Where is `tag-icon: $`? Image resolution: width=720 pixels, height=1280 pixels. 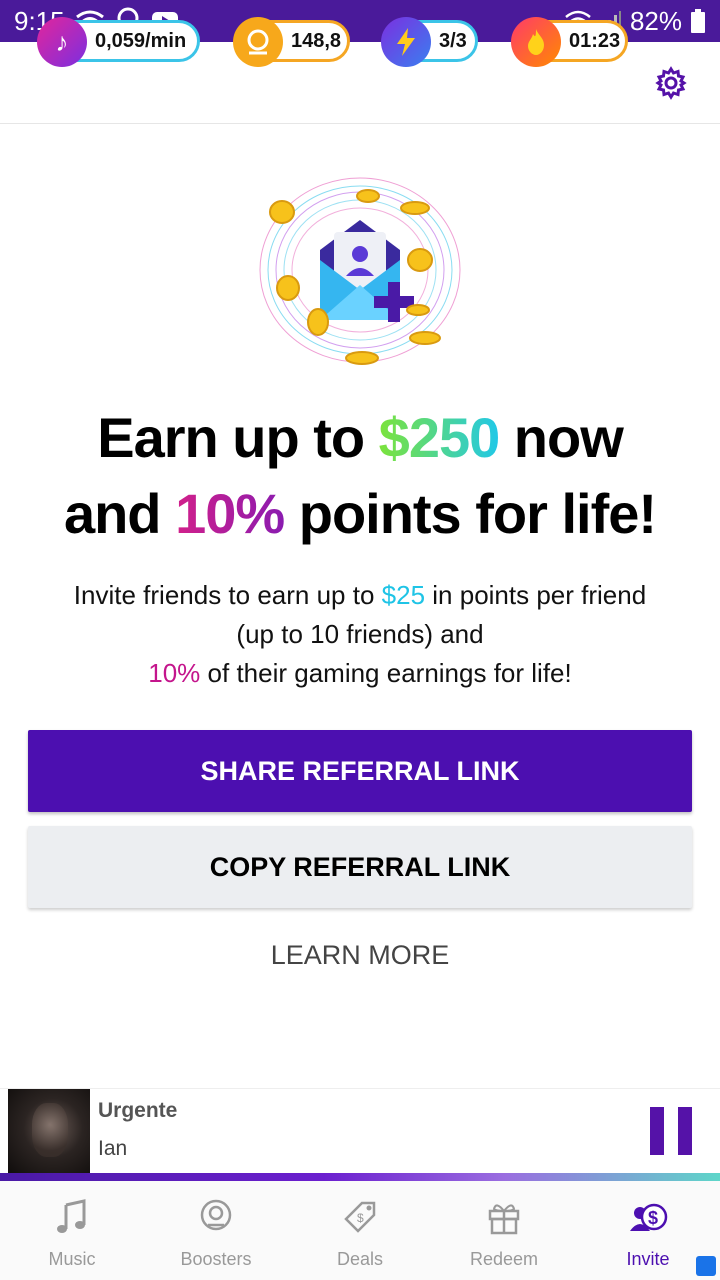
tag-icon: $ is located at coordinates (360, 1217).